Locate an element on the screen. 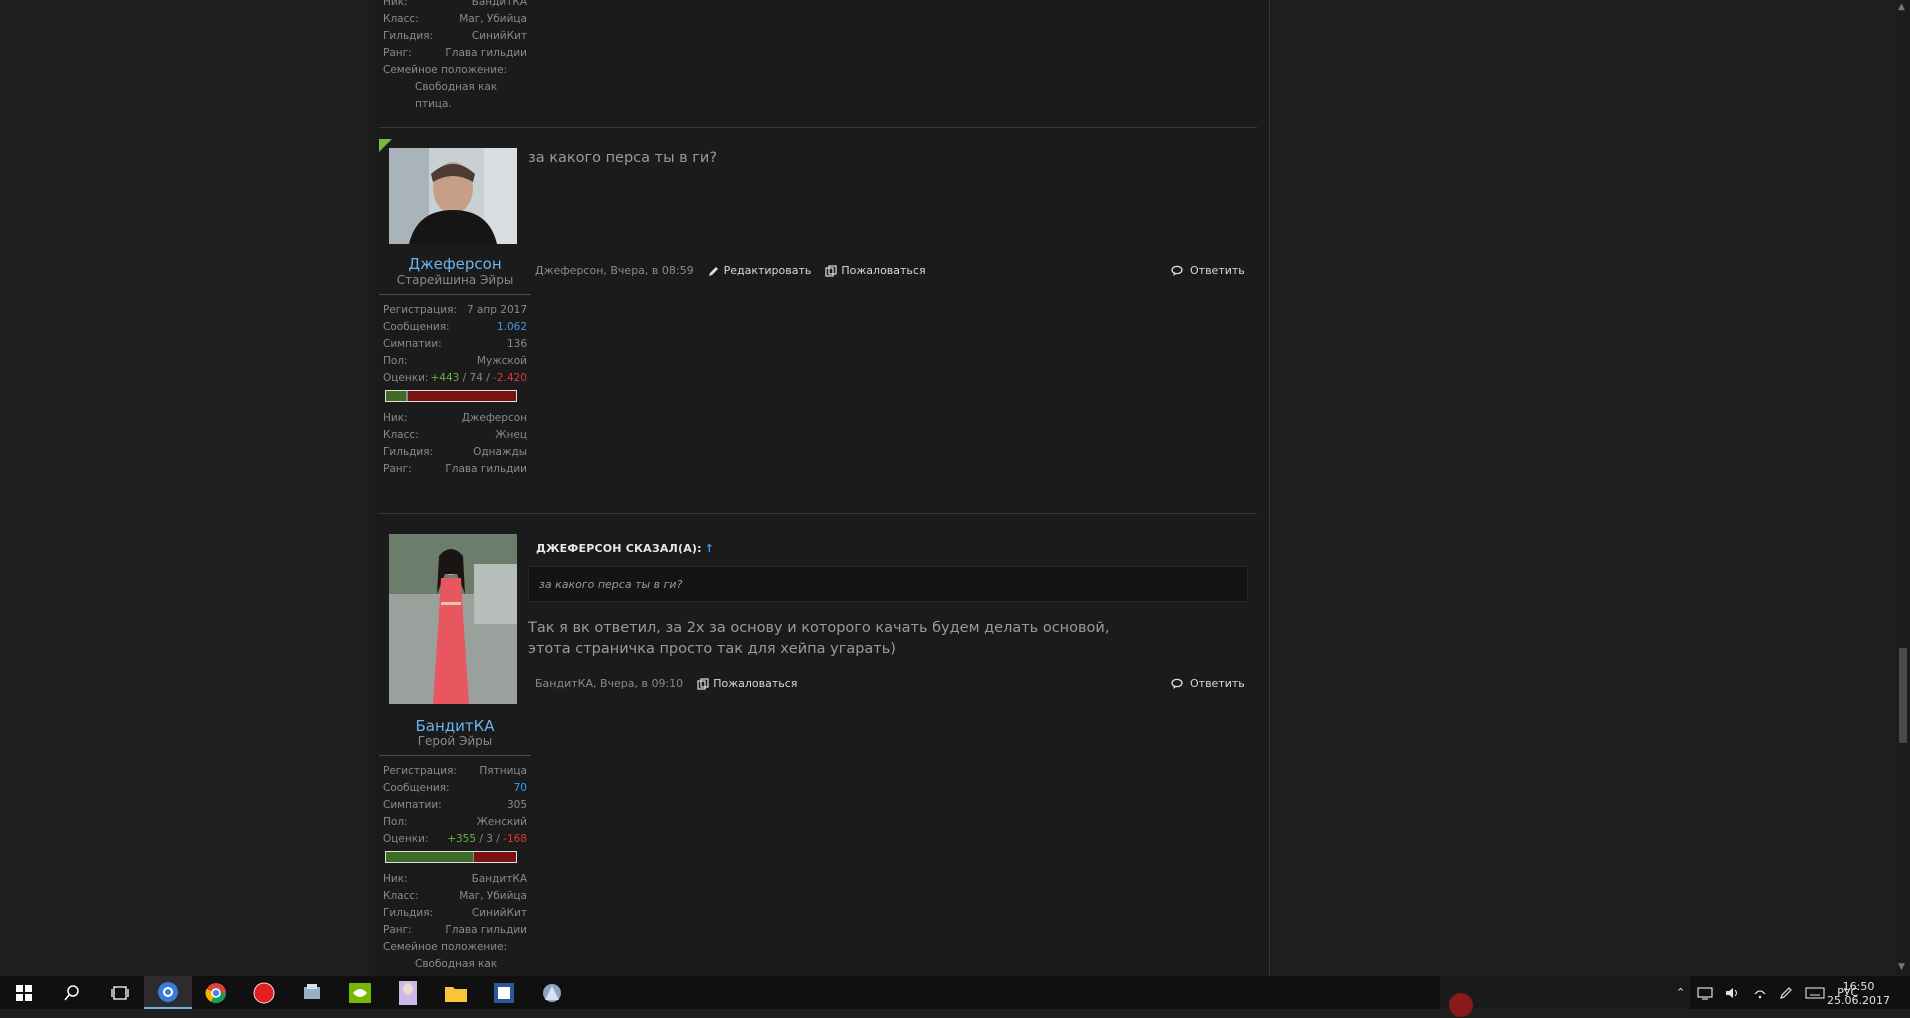 The width and height of the screenshot is (1910, 1018). windows-icon is located at coordinates (24, 992).